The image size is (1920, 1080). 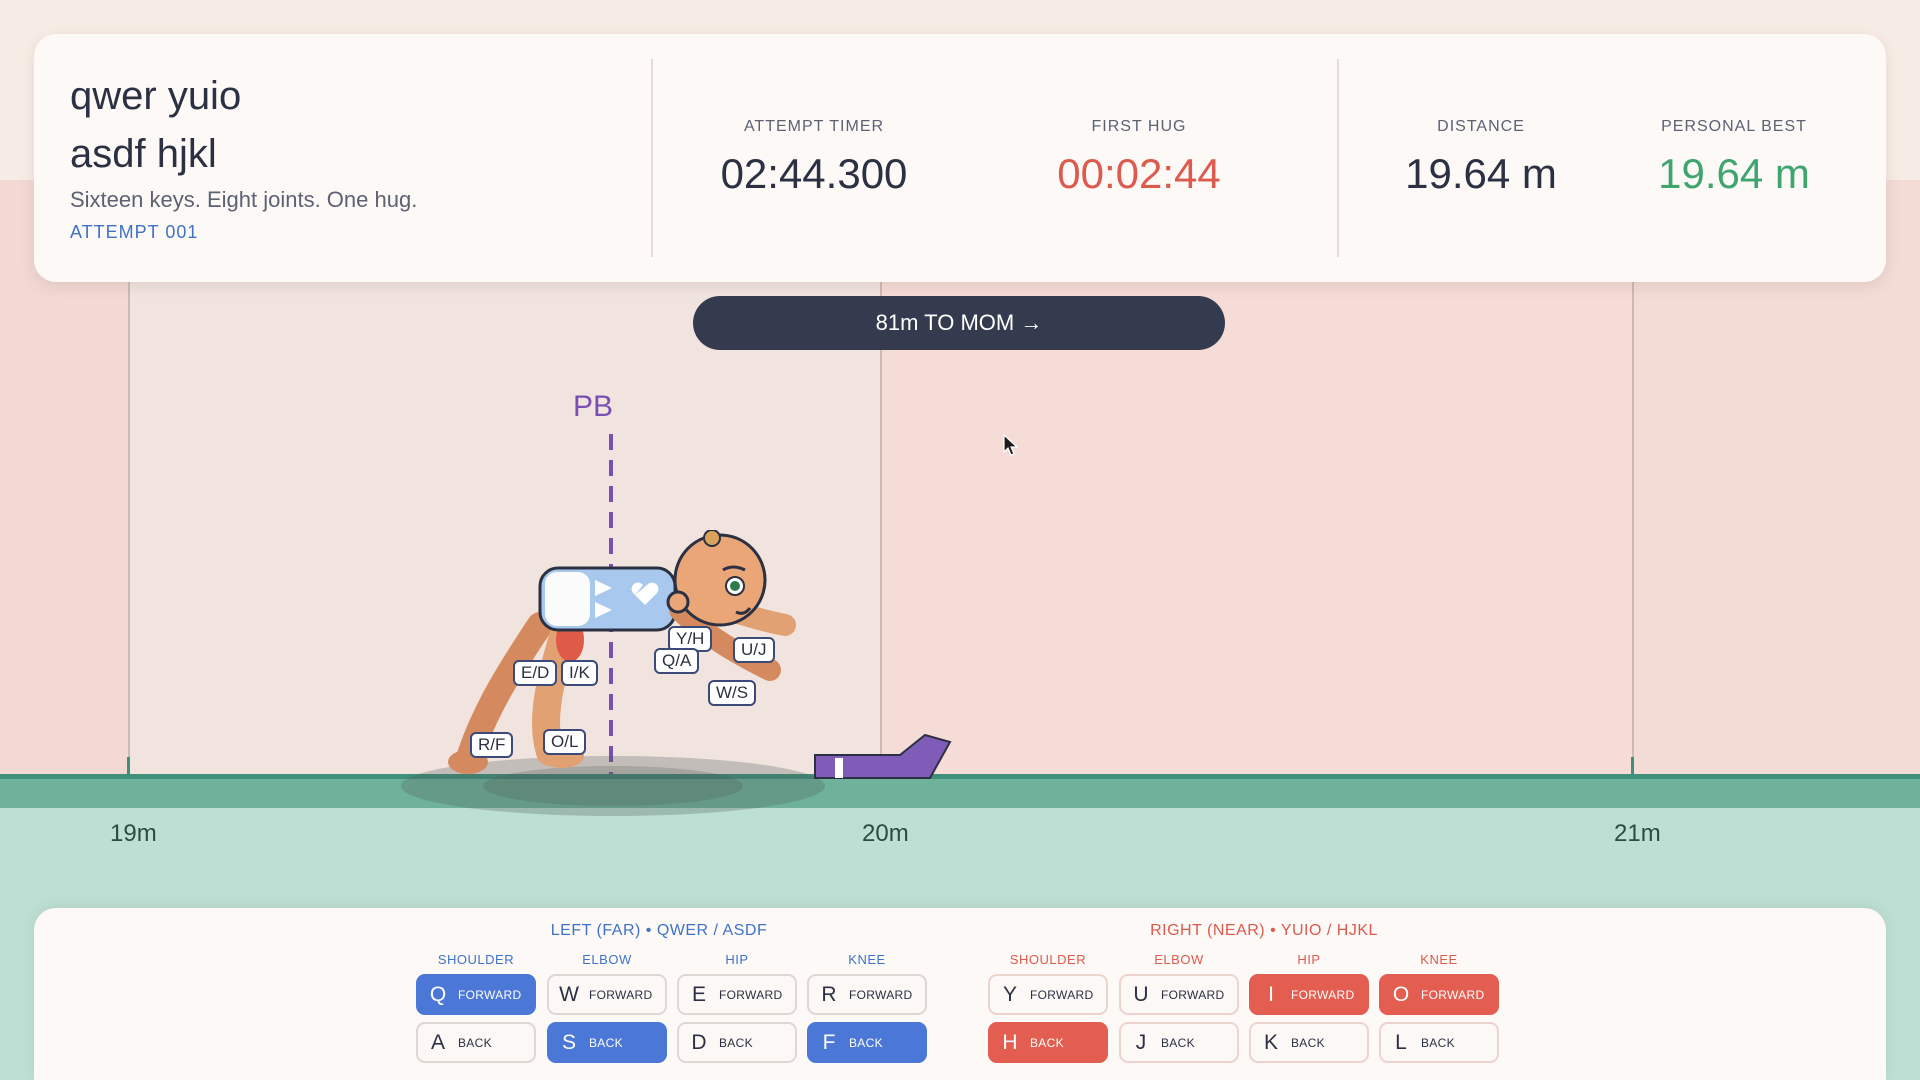 I want to click on key-d-hip-back: D BACK, so click(x=737, y=1042).